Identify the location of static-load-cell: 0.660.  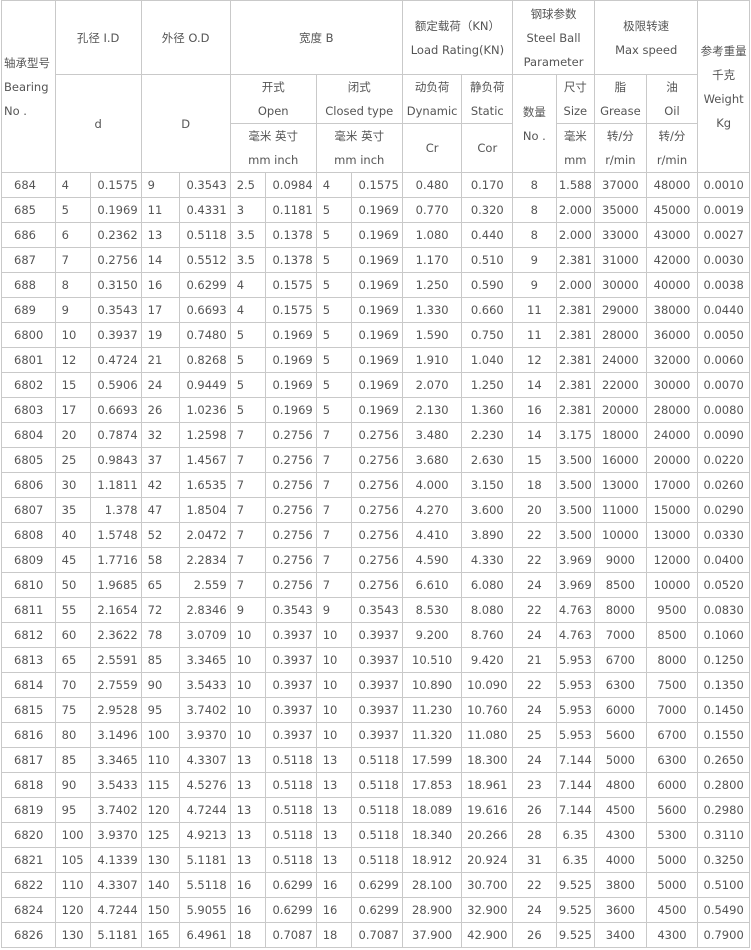
(487, 310).